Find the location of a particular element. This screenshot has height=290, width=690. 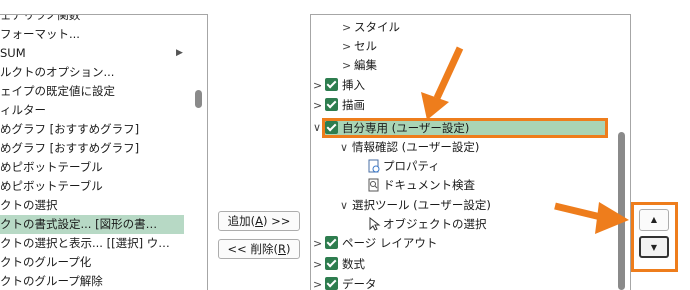

tree-item-style: > スタイル is located at coordinates (371, 27).